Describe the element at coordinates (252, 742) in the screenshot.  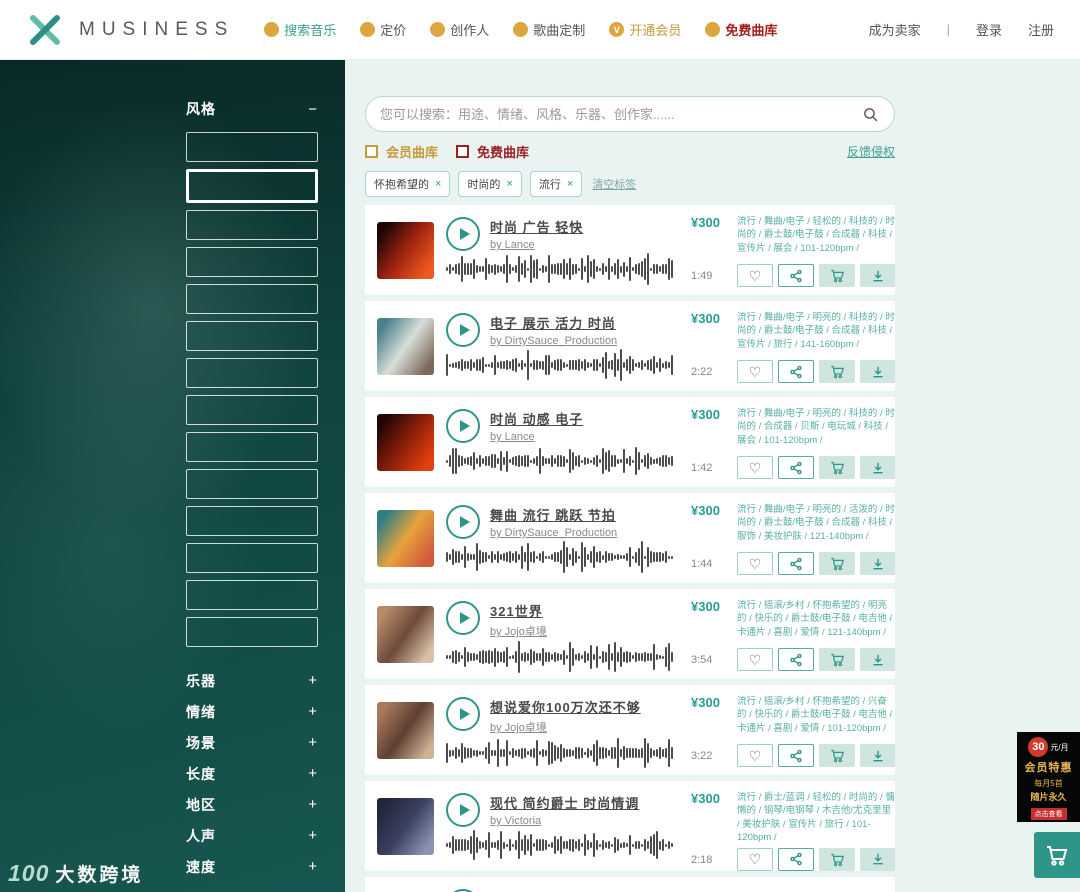
I see `sidebar-section-toggle: 场景 +` at that location.